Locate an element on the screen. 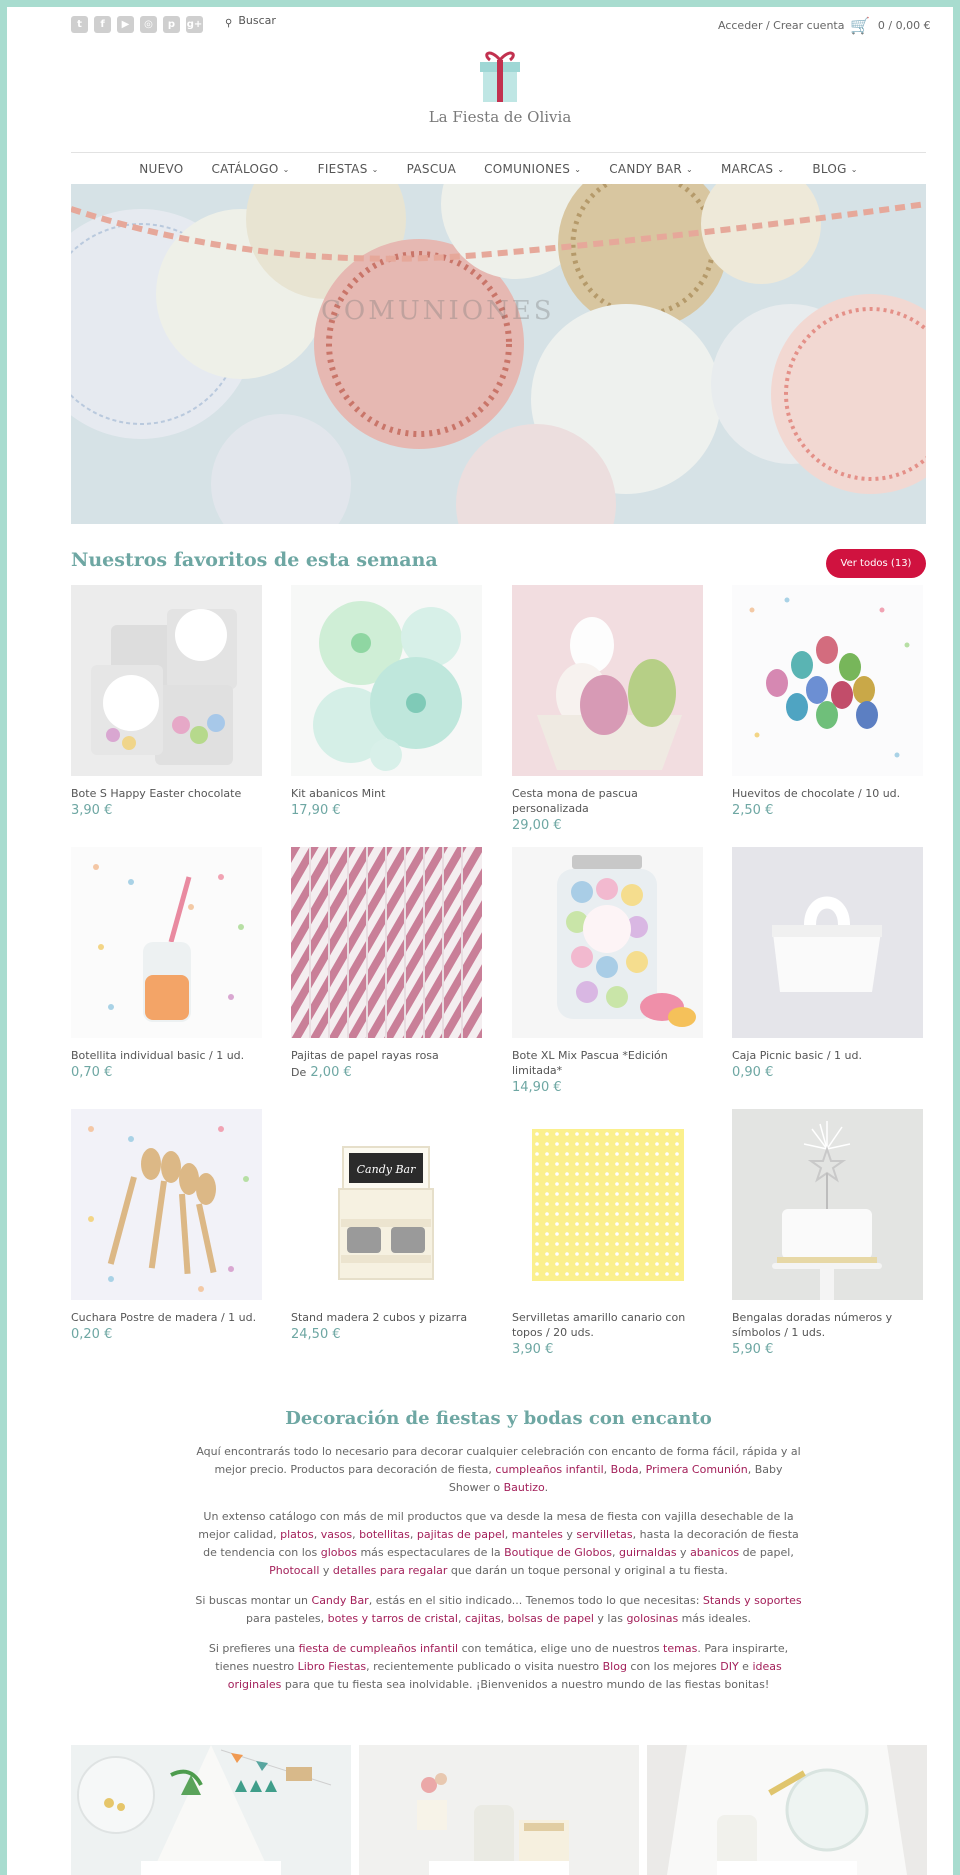  product-name: Cuchara Postre de madera / 1 ud. is located at coordinates (166, 1317).